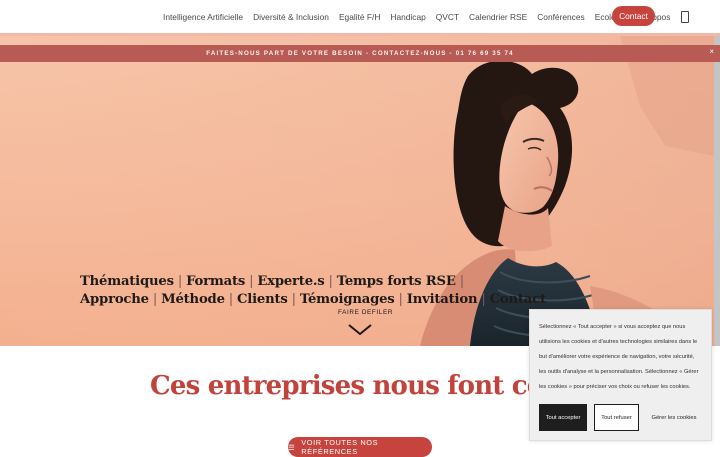 Image resolution: width=720 pixels, height=457 pixels. What do you see at coordinates (616, 417) in the screenshot?
I see `refuse-all-button: Tout refuser` at bounding box center [616, 417].